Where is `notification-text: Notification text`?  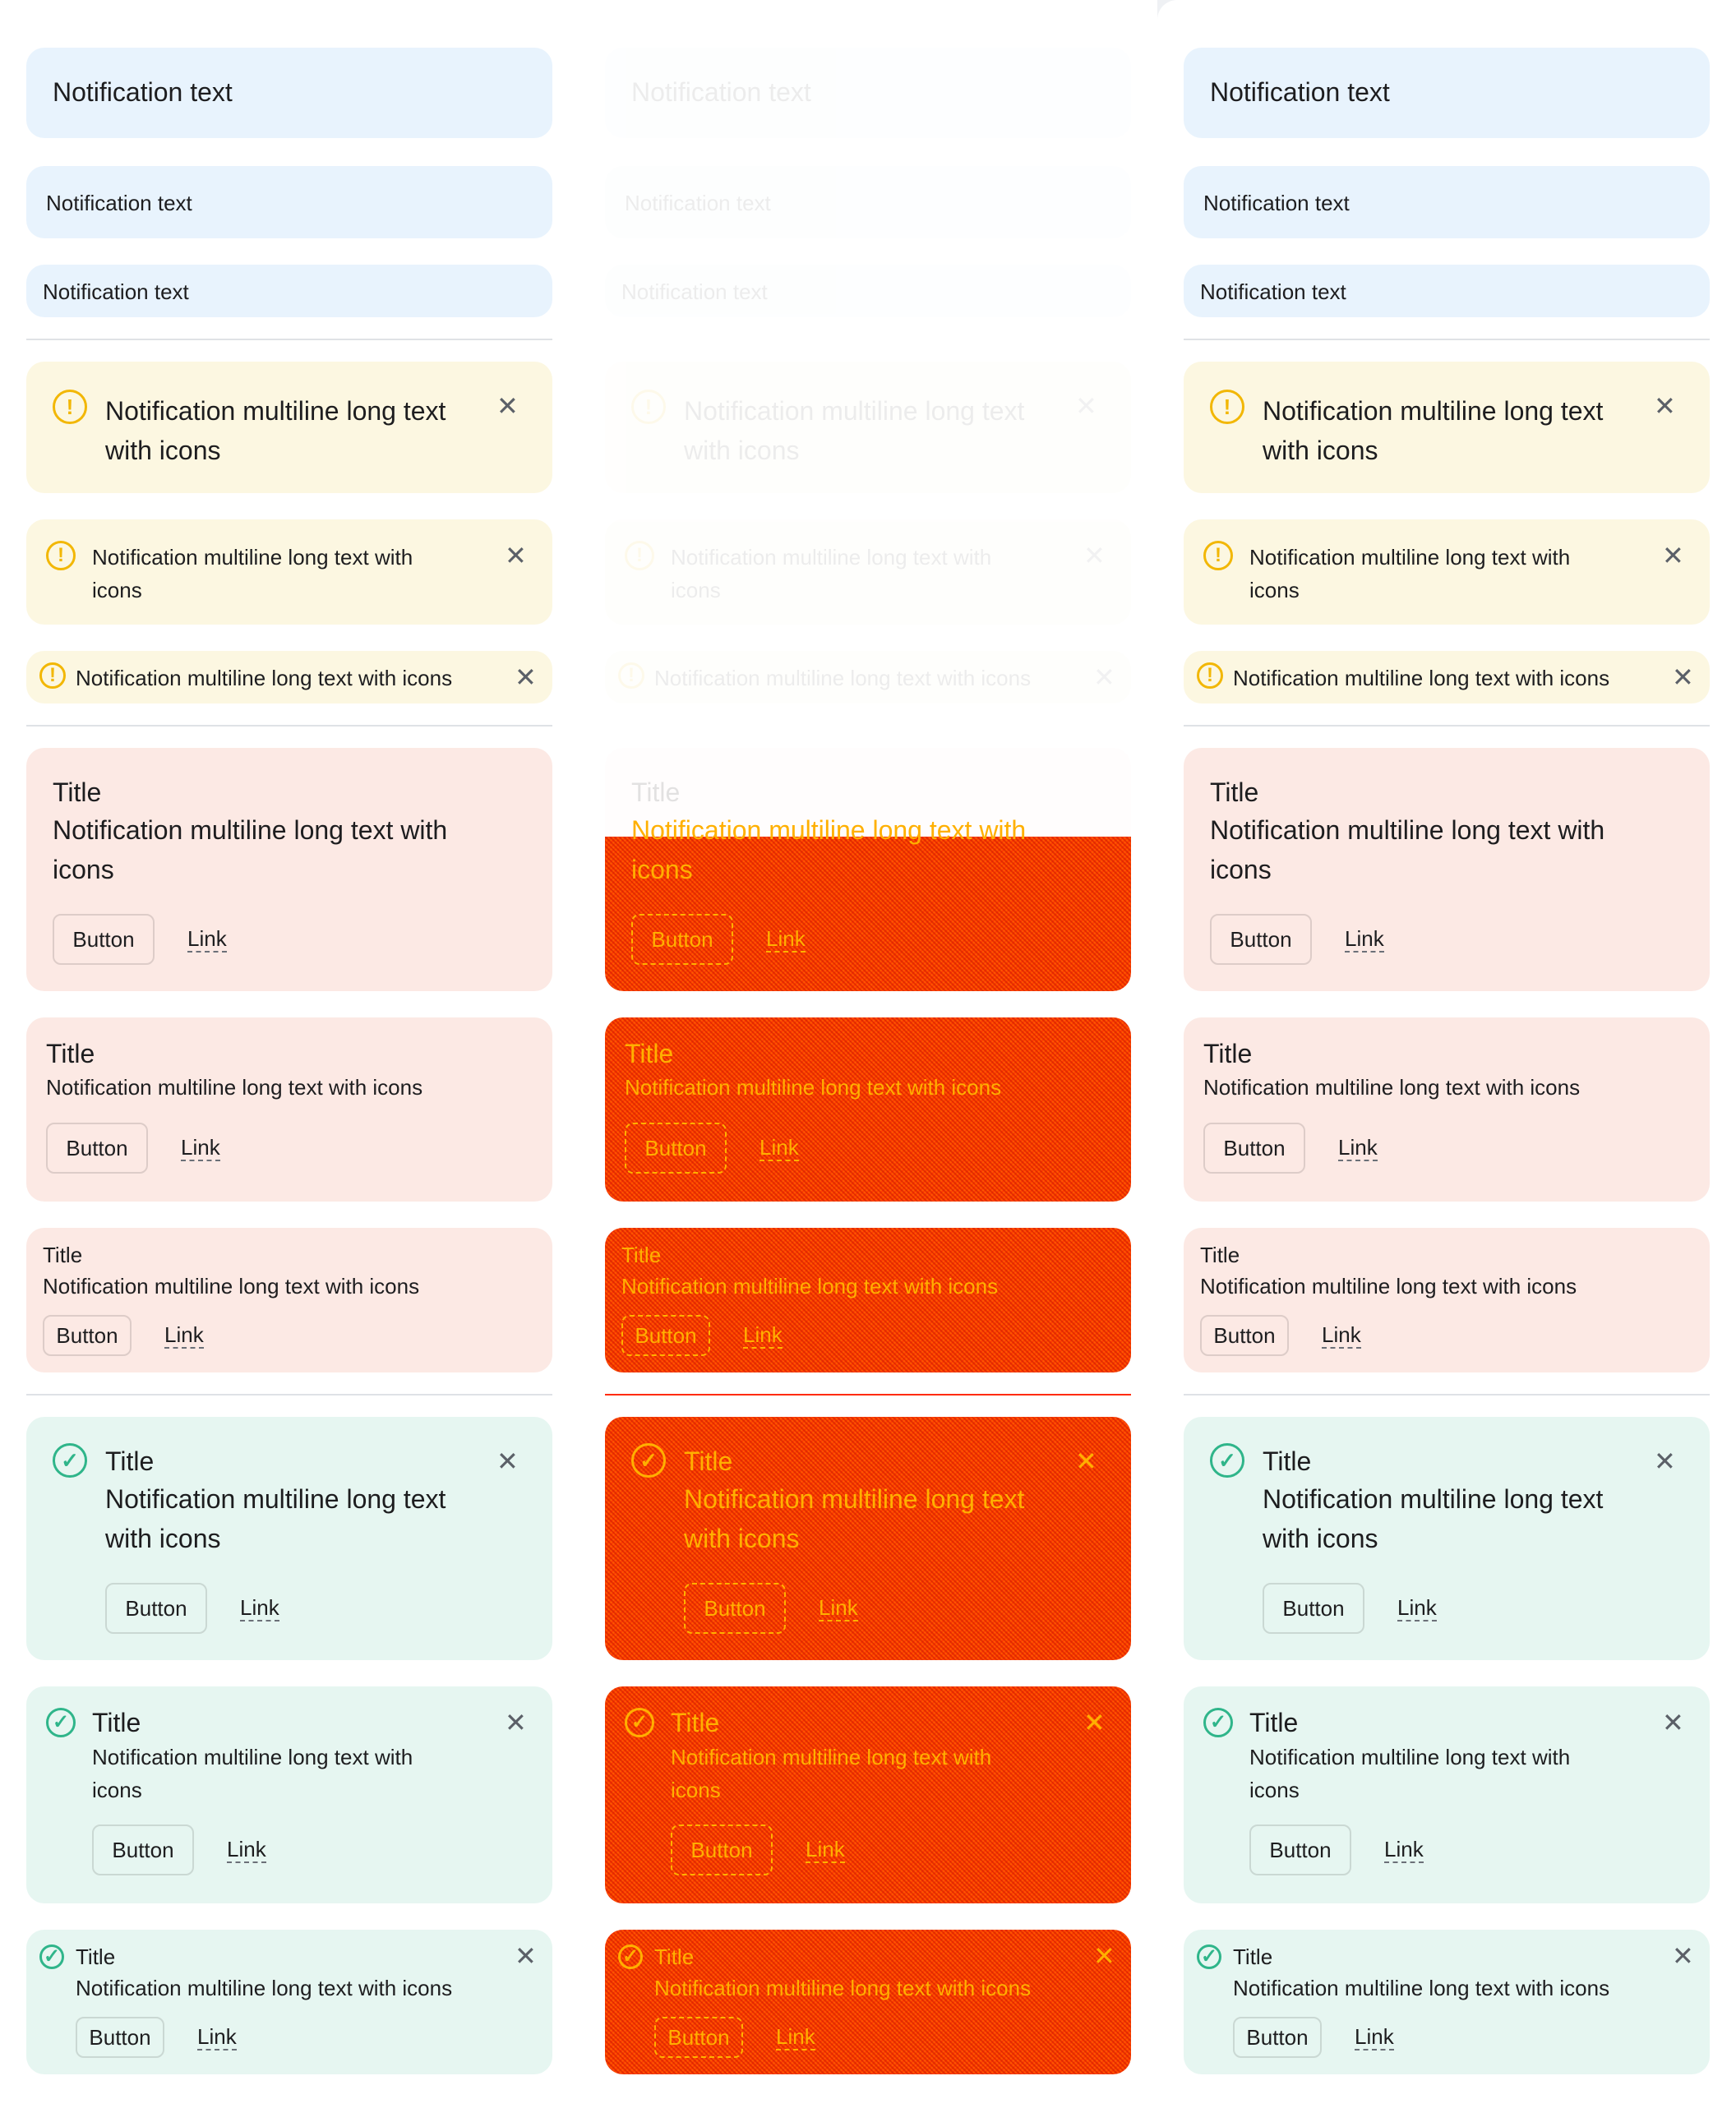 notification-text: Notification text is located at coordinates (1277, 203).